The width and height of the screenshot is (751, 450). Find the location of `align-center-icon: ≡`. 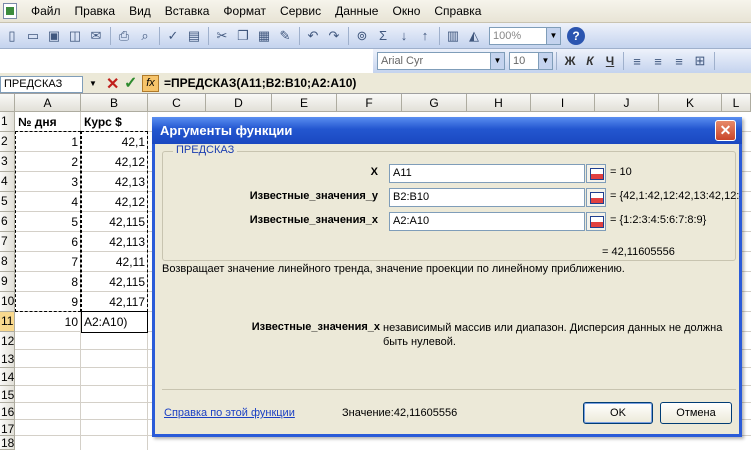

align-center-icon: ≡ is located at coordinates (658, 61).